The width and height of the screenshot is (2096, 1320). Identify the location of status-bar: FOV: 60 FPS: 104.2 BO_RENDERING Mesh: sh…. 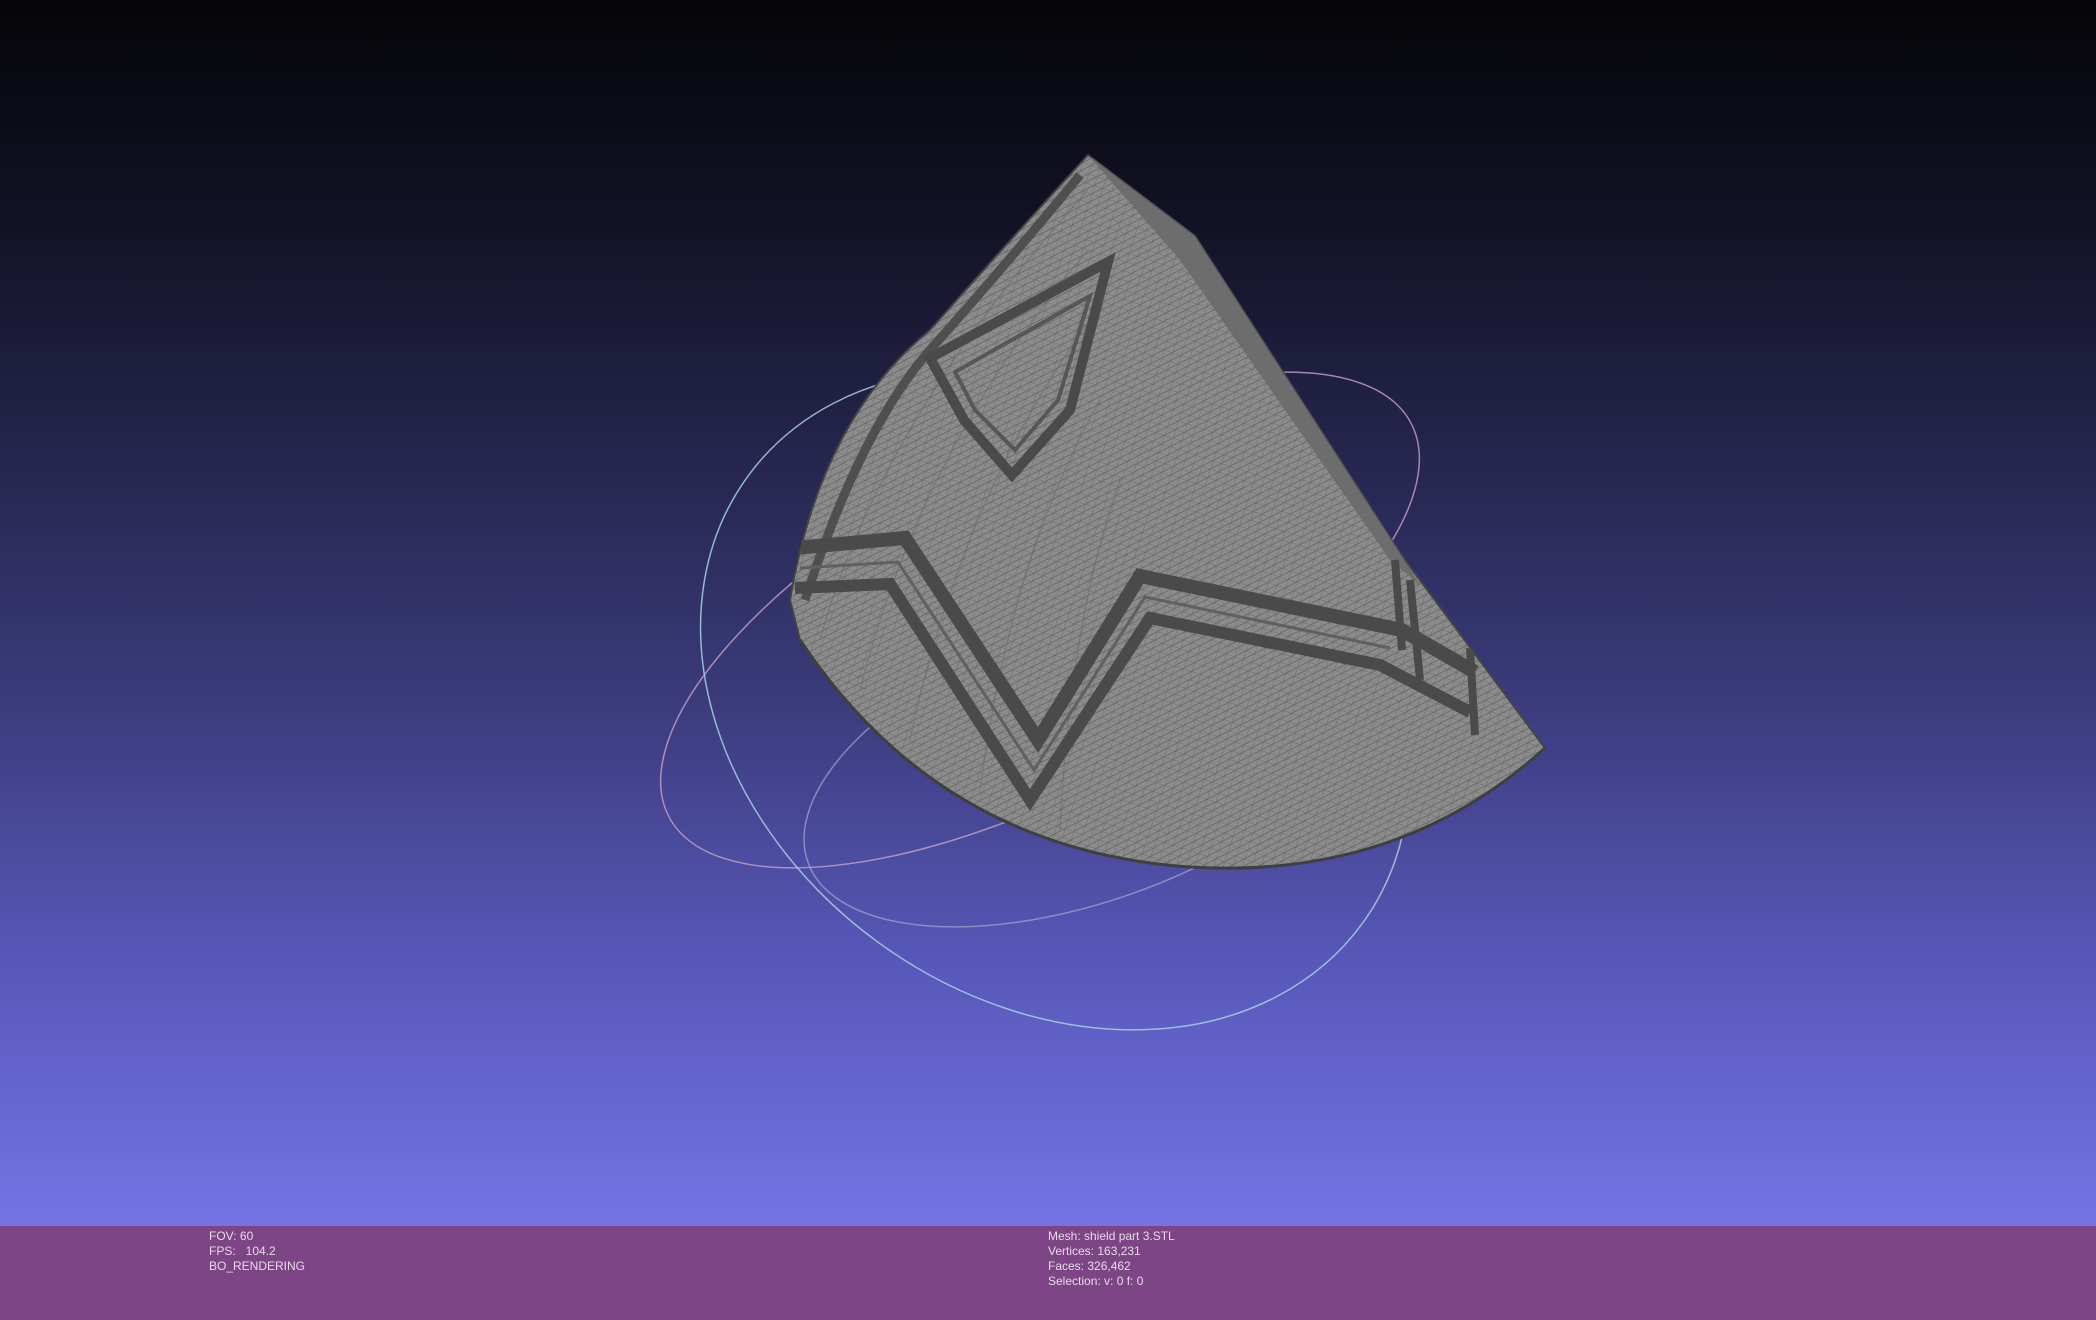
(1048, 1273).